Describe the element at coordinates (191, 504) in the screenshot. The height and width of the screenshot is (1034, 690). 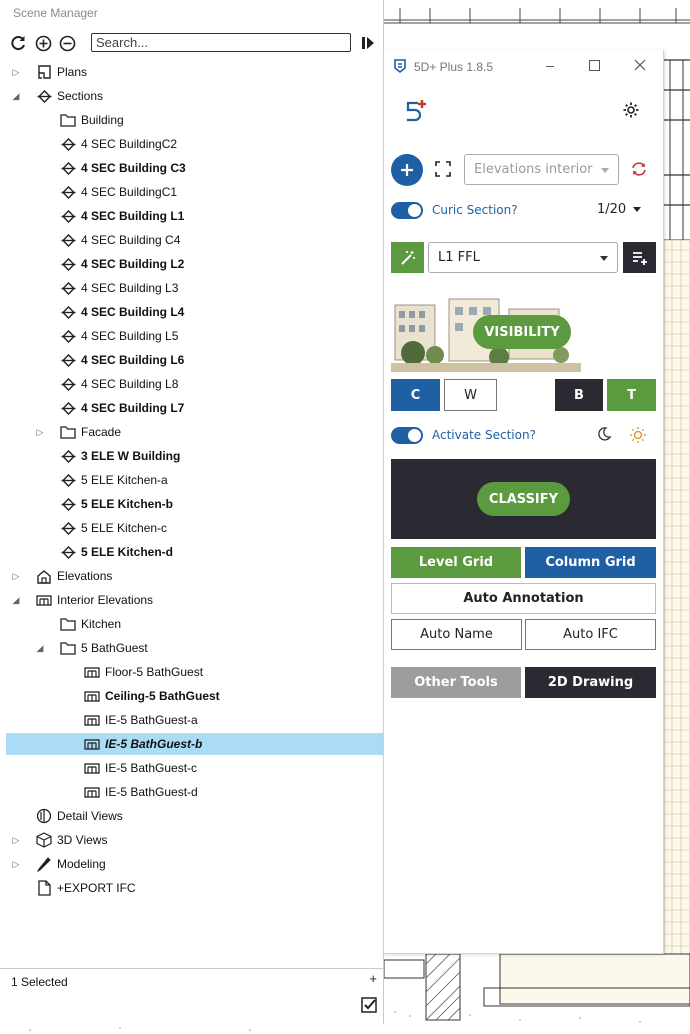
I see `tree-row: 5 ELE Kitchen-b` at that location.